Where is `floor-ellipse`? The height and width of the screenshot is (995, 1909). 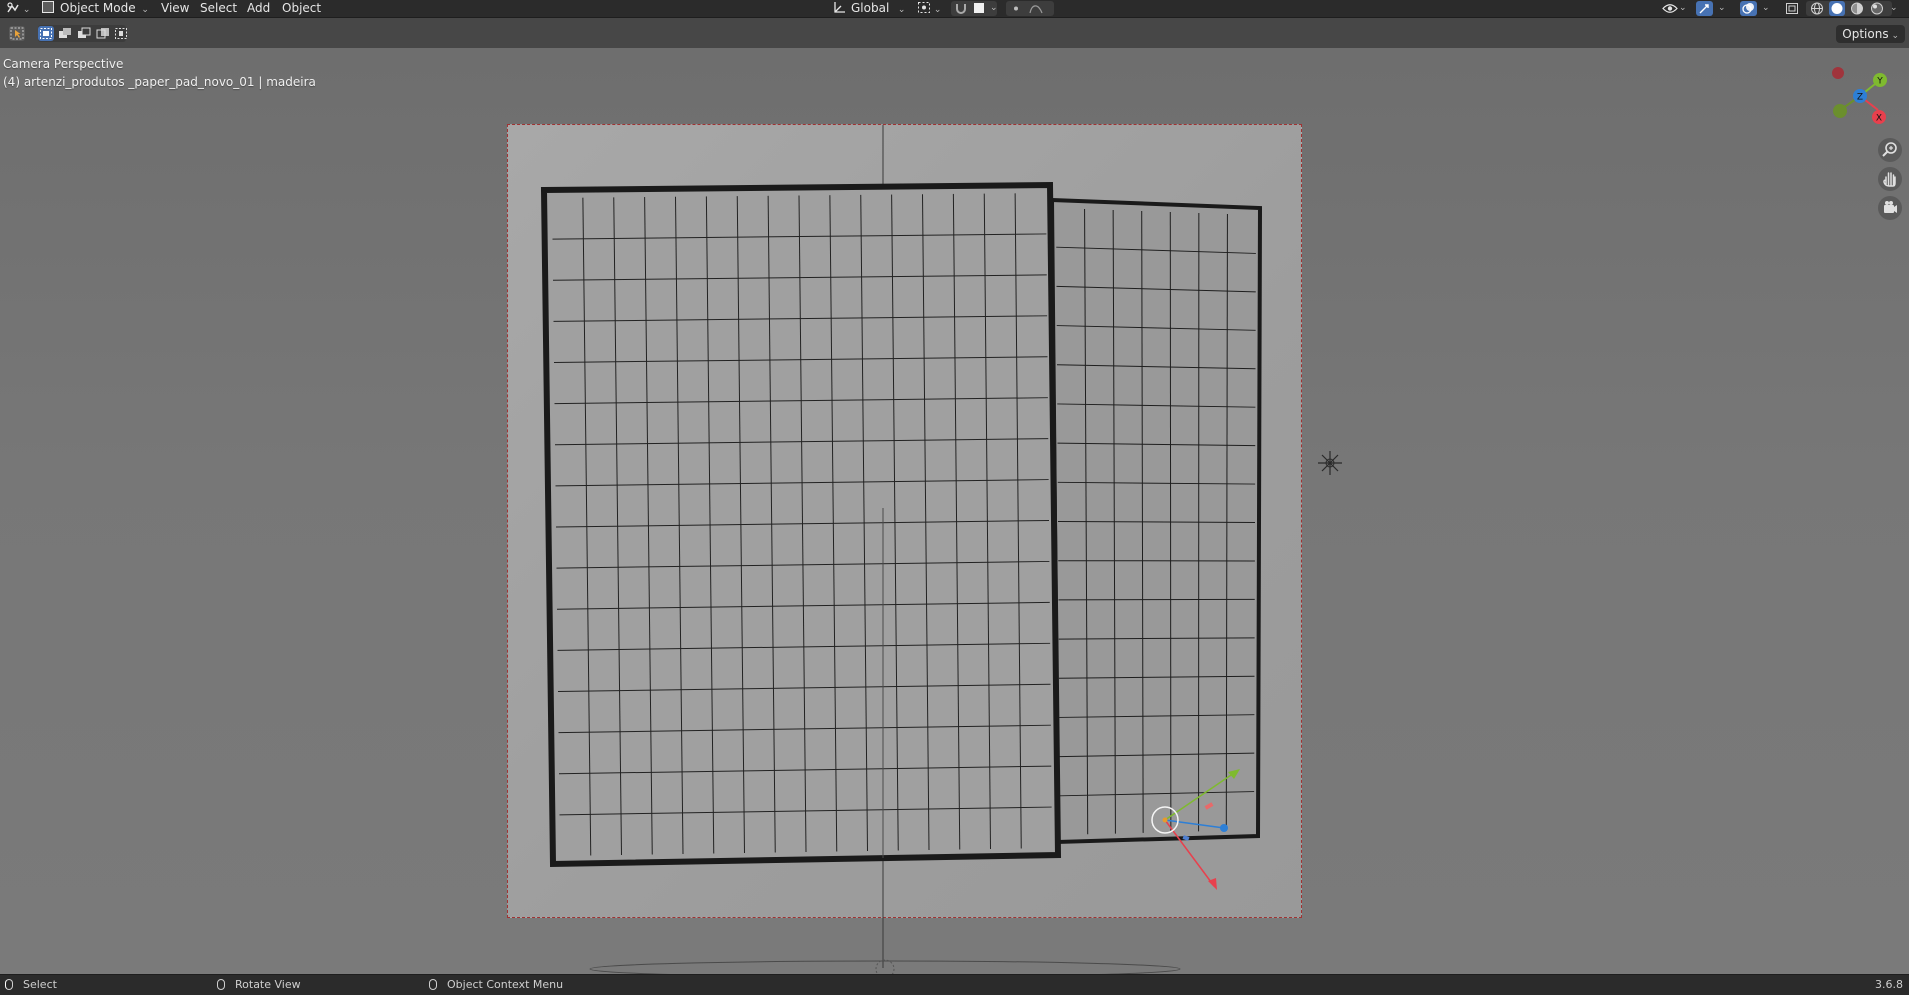 floor-ellipse is located at coordinates (885, 967).